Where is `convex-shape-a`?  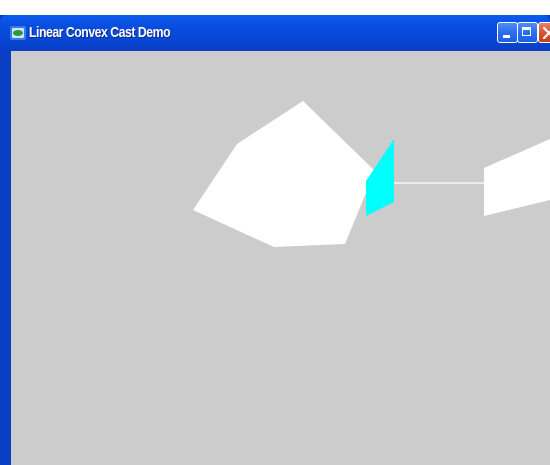 convex-shape-a is located at coordinates (284, 174).